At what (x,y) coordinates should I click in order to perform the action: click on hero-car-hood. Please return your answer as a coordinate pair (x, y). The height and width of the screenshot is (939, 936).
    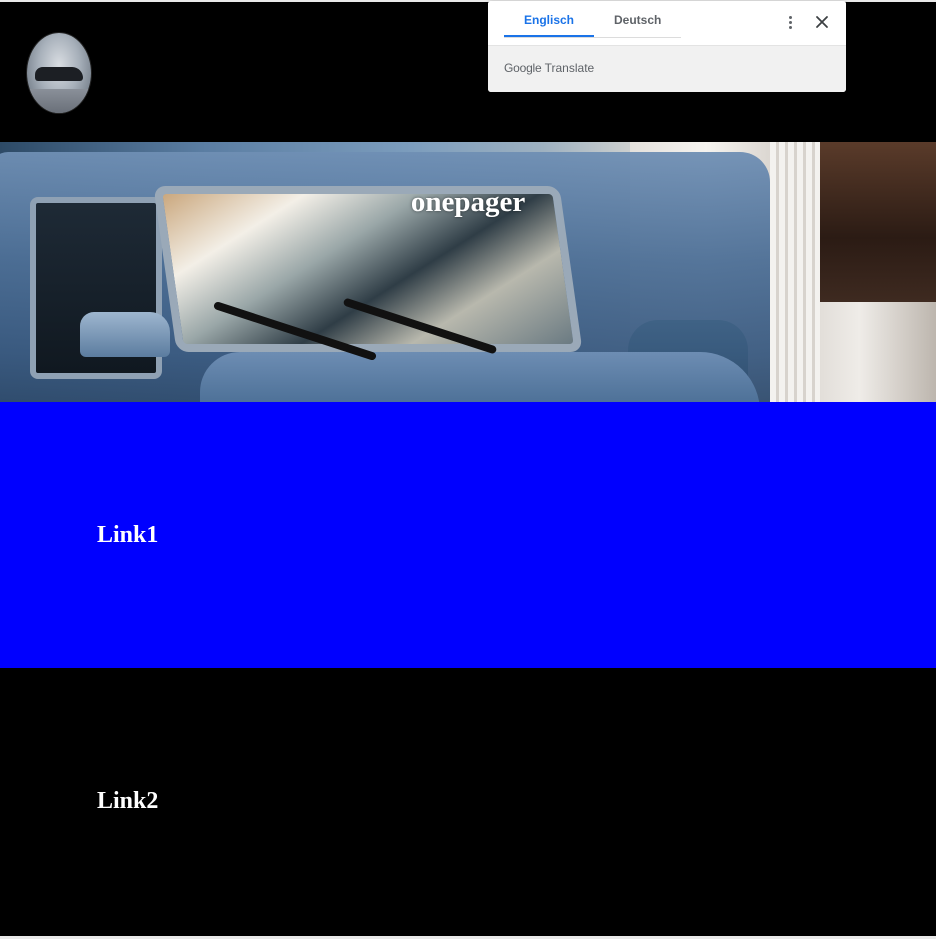
    Looking at the image, I should click on (480, 377).